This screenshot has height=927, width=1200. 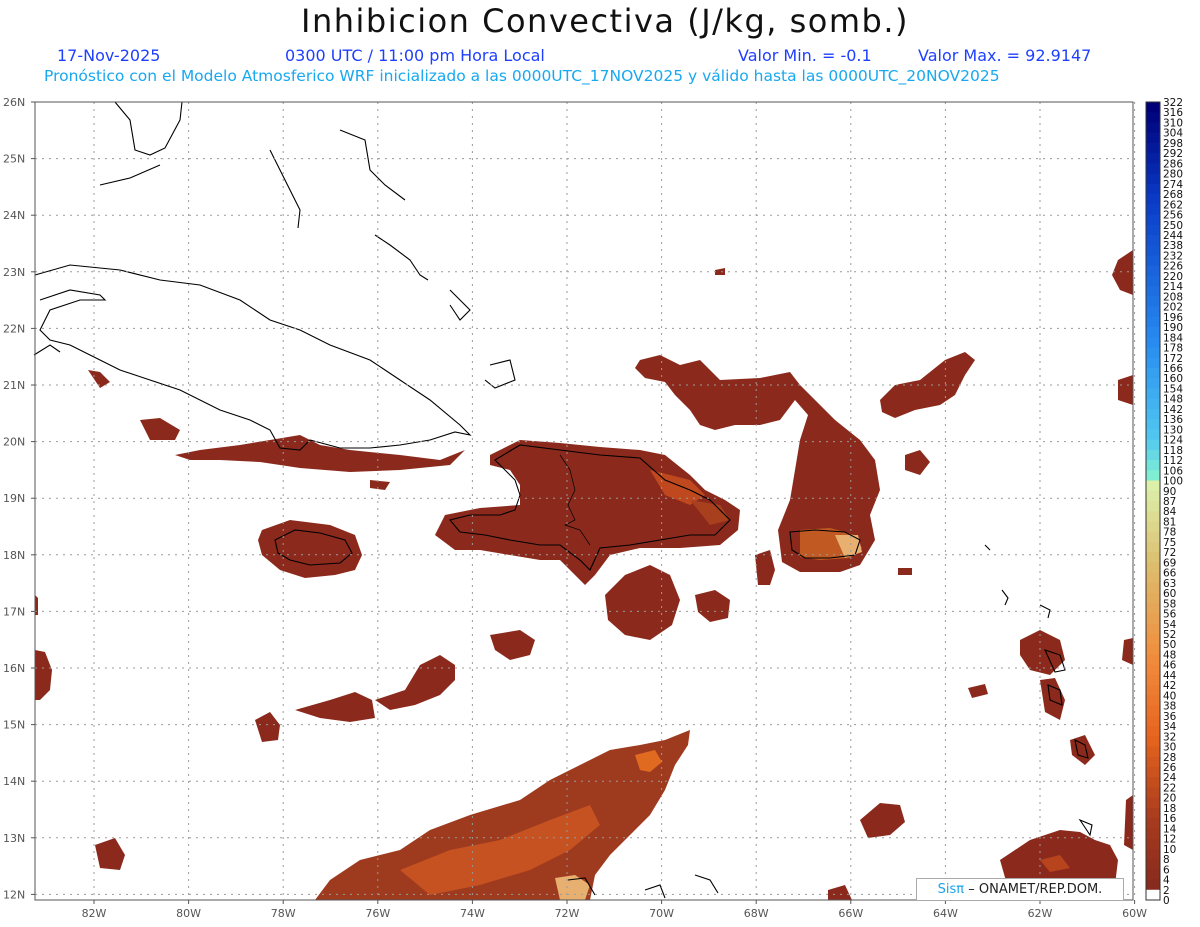 What do you see at coordinates (14, 159) in the screenshot?
I see `lat-label: 25N` at bounding box center [14, 159].